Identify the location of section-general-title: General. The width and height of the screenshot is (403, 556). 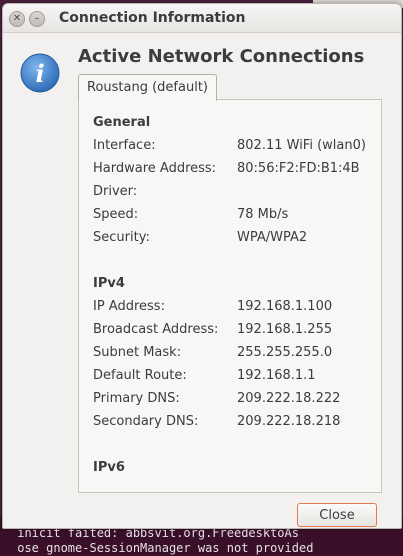
(122, 122).